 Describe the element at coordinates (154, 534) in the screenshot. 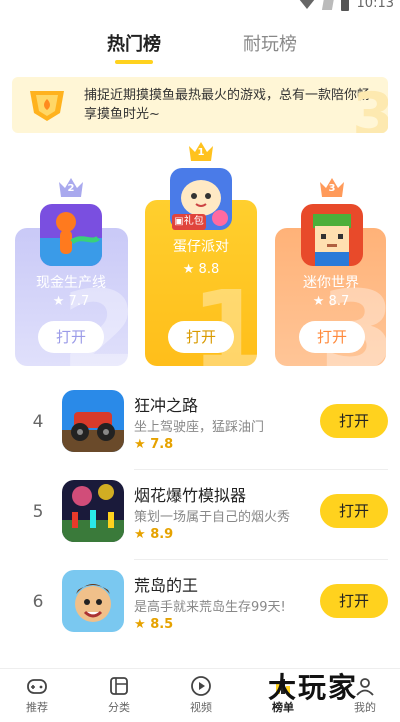

I see `game-rating: ★ 8.9` at that location.